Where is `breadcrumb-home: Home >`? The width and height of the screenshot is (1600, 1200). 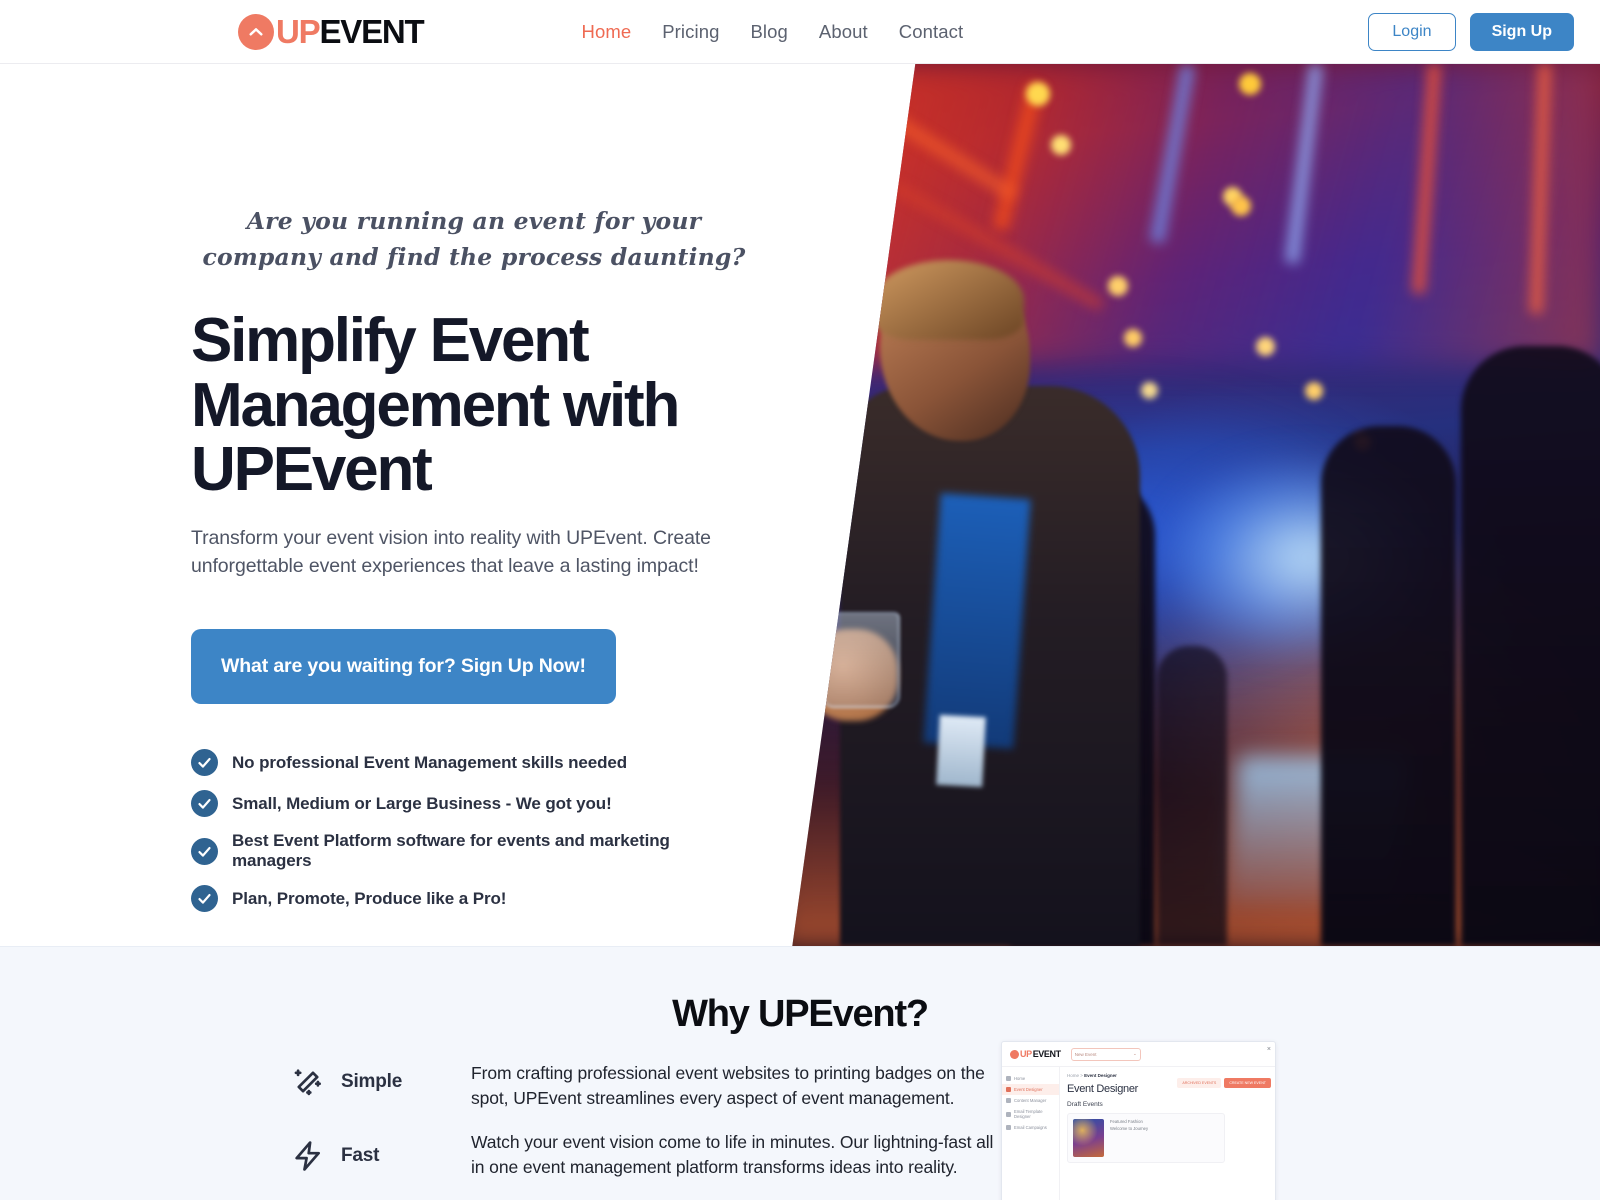
breadcrumb-home: Home > is located at coordinates (1075, 1075).